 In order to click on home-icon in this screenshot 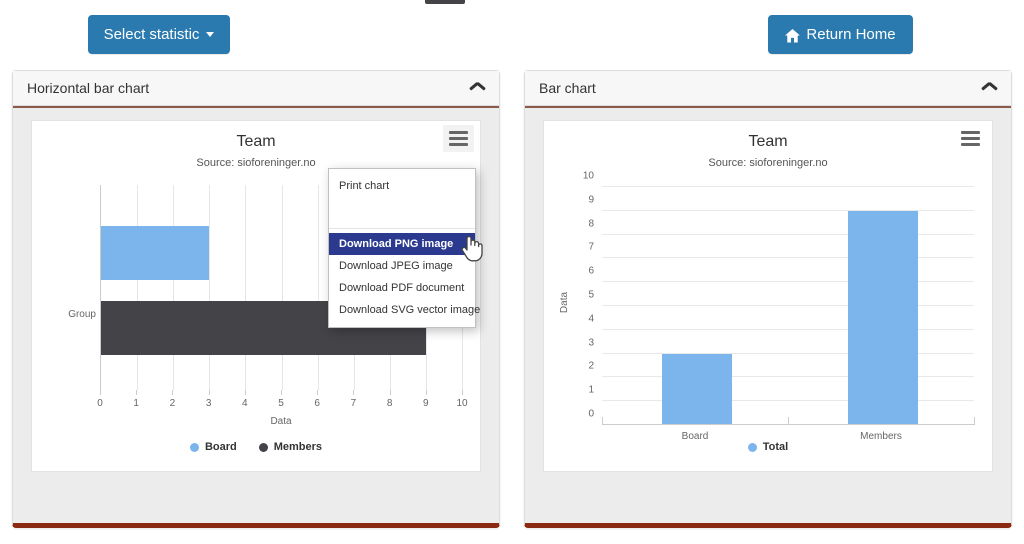, I will do `click(793, 35)`.